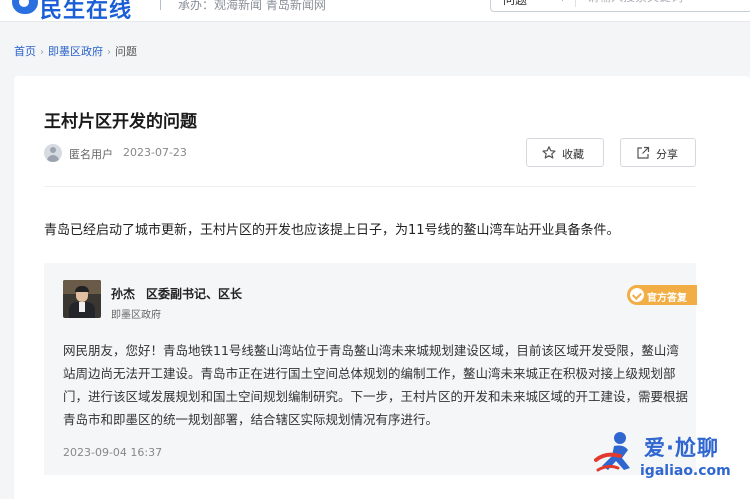 This screenshot has height=499, width=750. I want to click on breadcrumb-current: 问题, so click(126, 51).